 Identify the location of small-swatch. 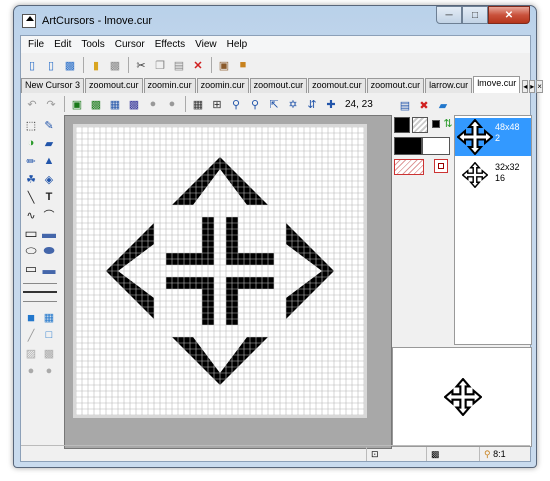
(436, 124).